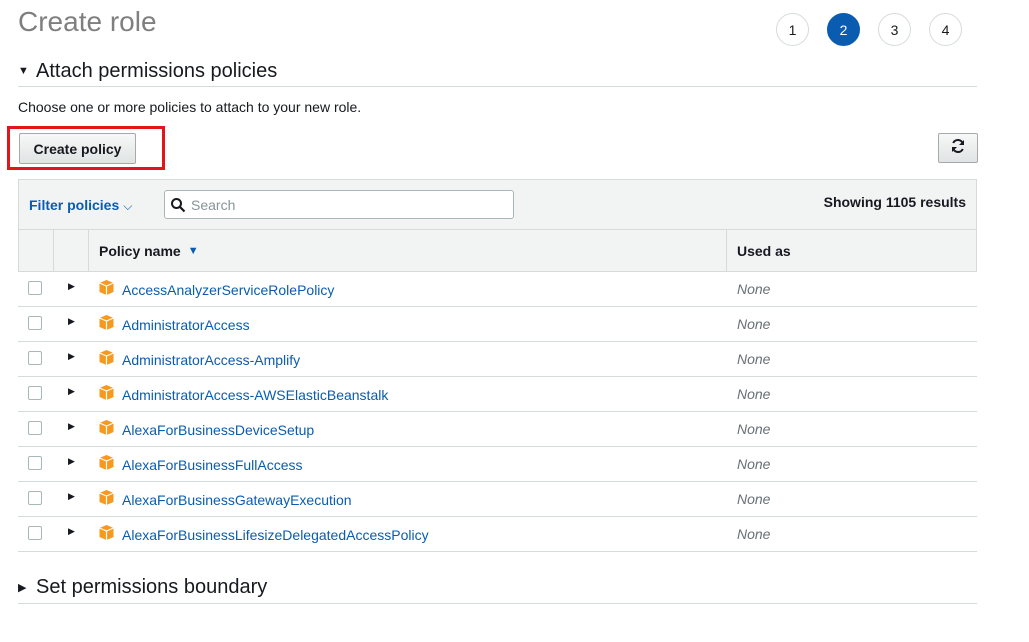 This screenshot has width=1029, height=642. Describe the element at coordinates (497, 324) in the screenshot. I see `table-row: ▶ AdministratorAccess None` at that location.